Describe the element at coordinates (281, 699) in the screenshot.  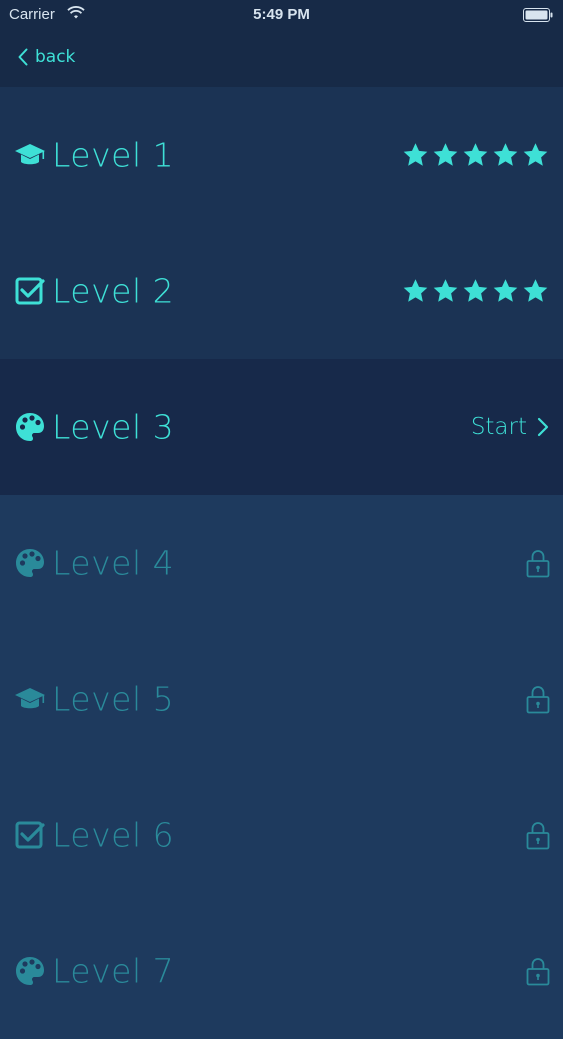
I see `level-row-5: Level 5` at that location.